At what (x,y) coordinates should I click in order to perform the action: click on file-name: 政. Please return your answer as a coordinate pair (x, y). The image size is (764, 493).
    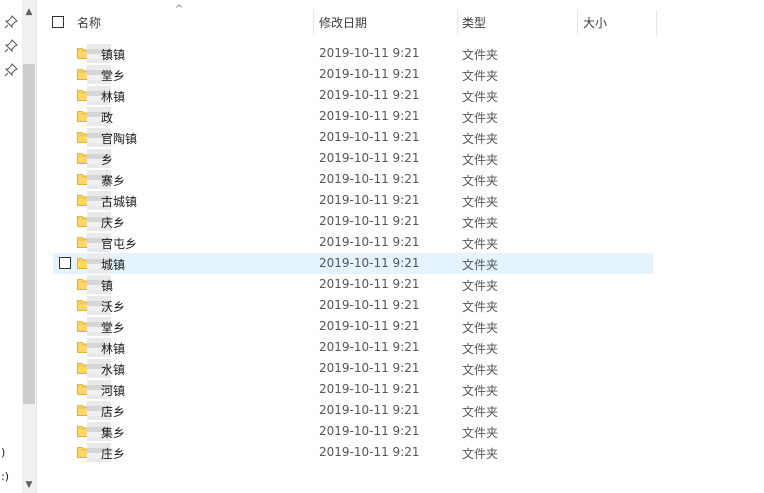
    Looking at the image, I should click on (107, 117).